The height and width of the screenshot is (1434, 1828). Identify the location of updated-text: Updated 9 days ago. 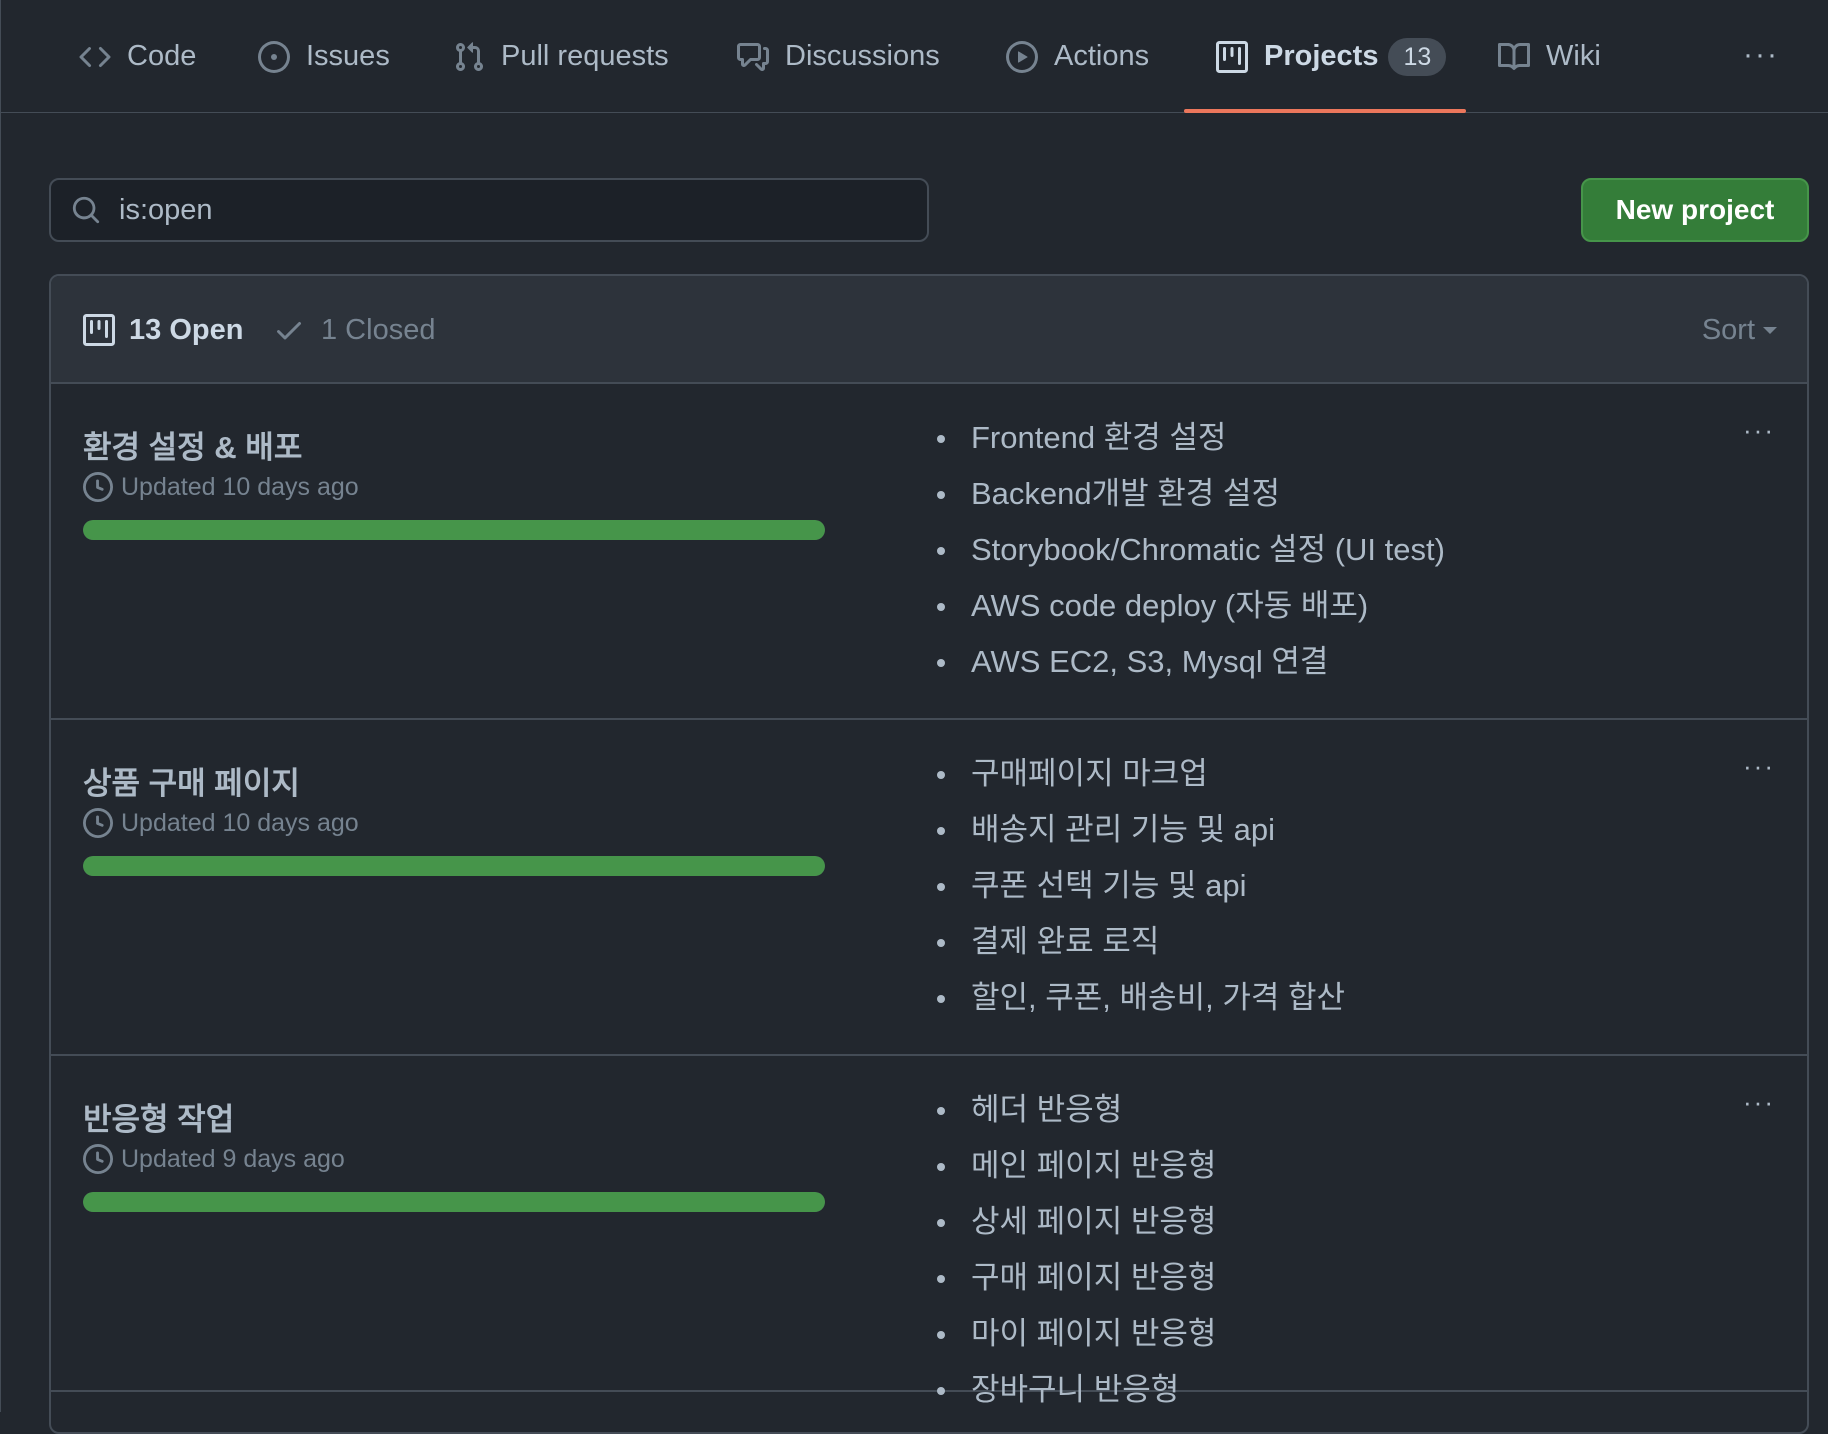
(233, 1158).